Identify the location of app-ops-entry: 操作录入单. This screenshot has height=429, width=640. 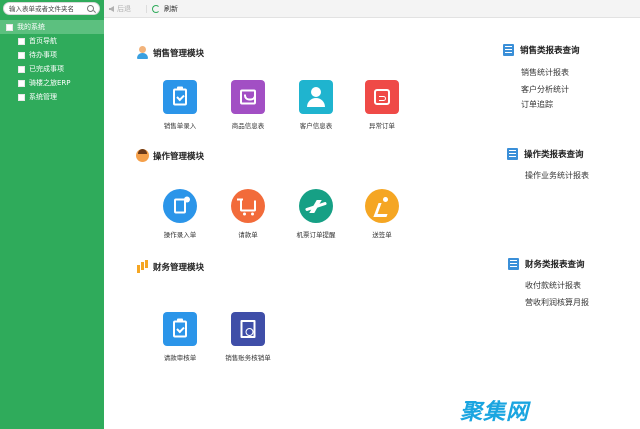
(180, 214).